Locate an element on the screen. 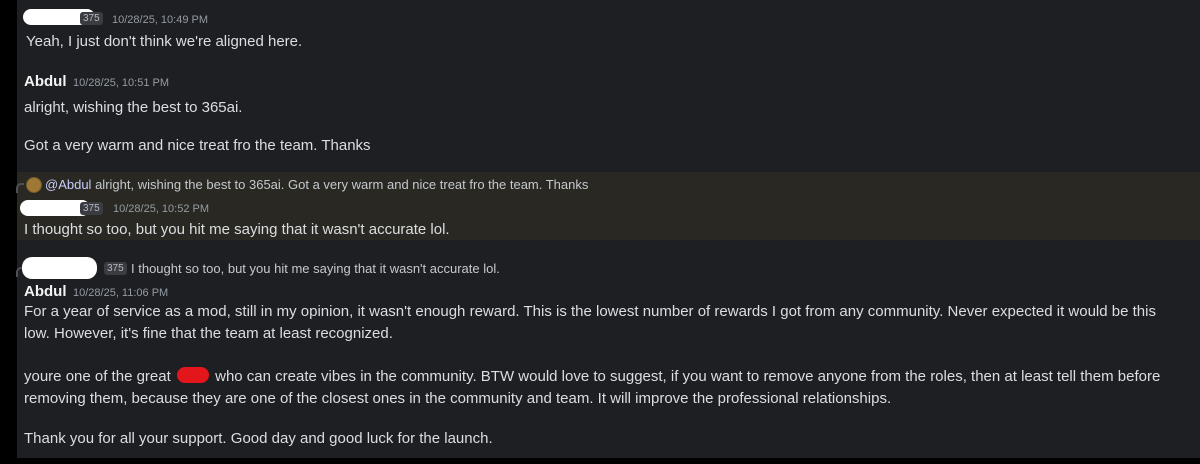 The width and height of the screenshot is (1200, 464). redacted-word is located at coordinates (192, 375).